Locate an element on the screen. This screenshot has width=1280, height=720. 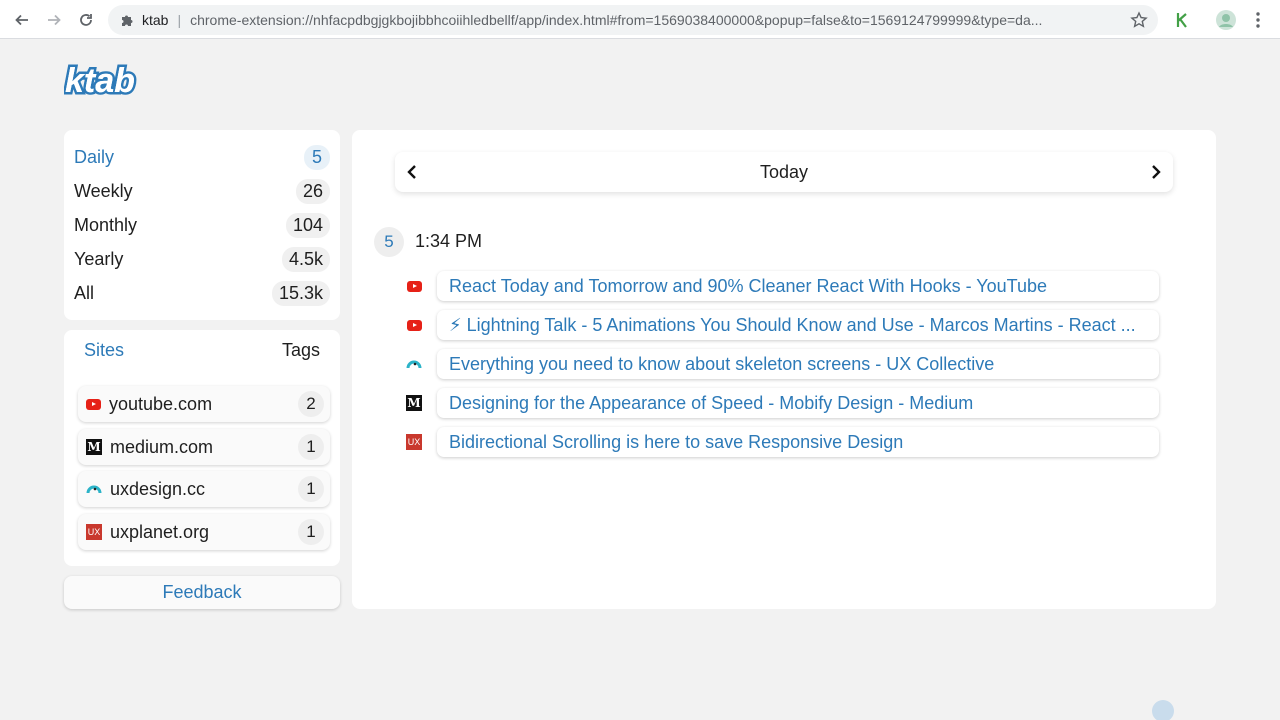
chevron-right-icon is located at coordinates (1156, 172).